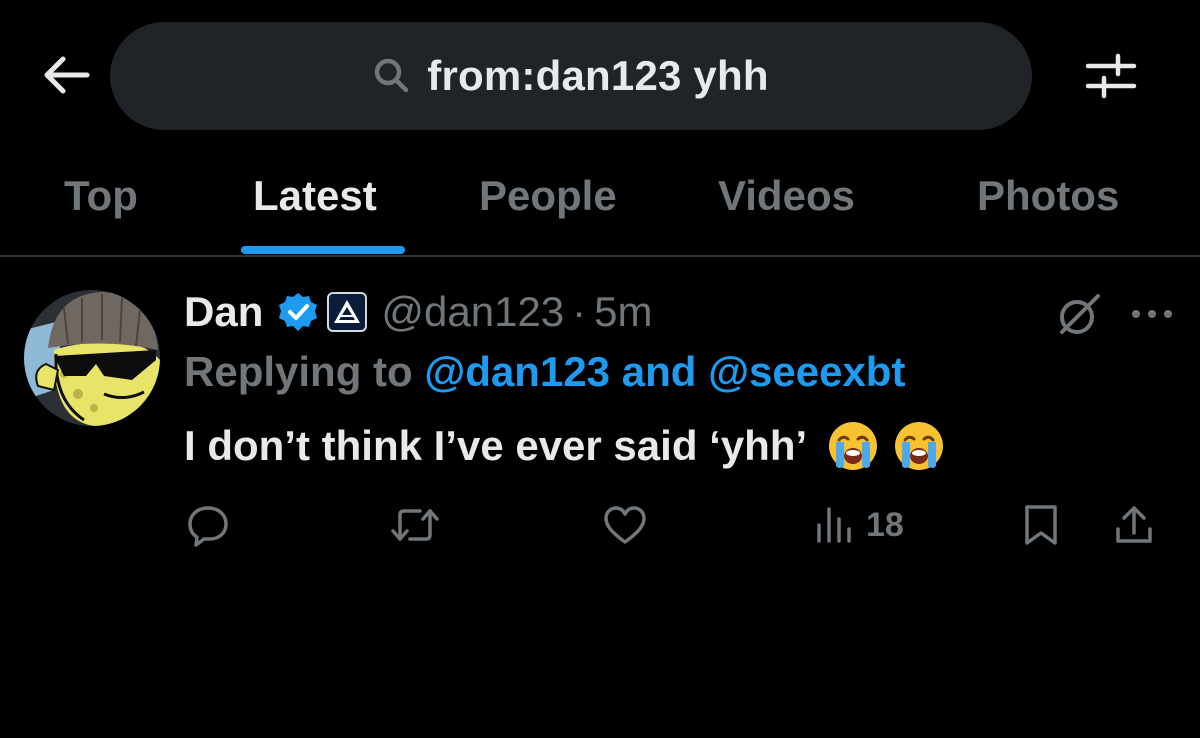 This screenshot has width=1200, height=738. I want to click on search-field: from:dan123 yhh, so click(571, 76).